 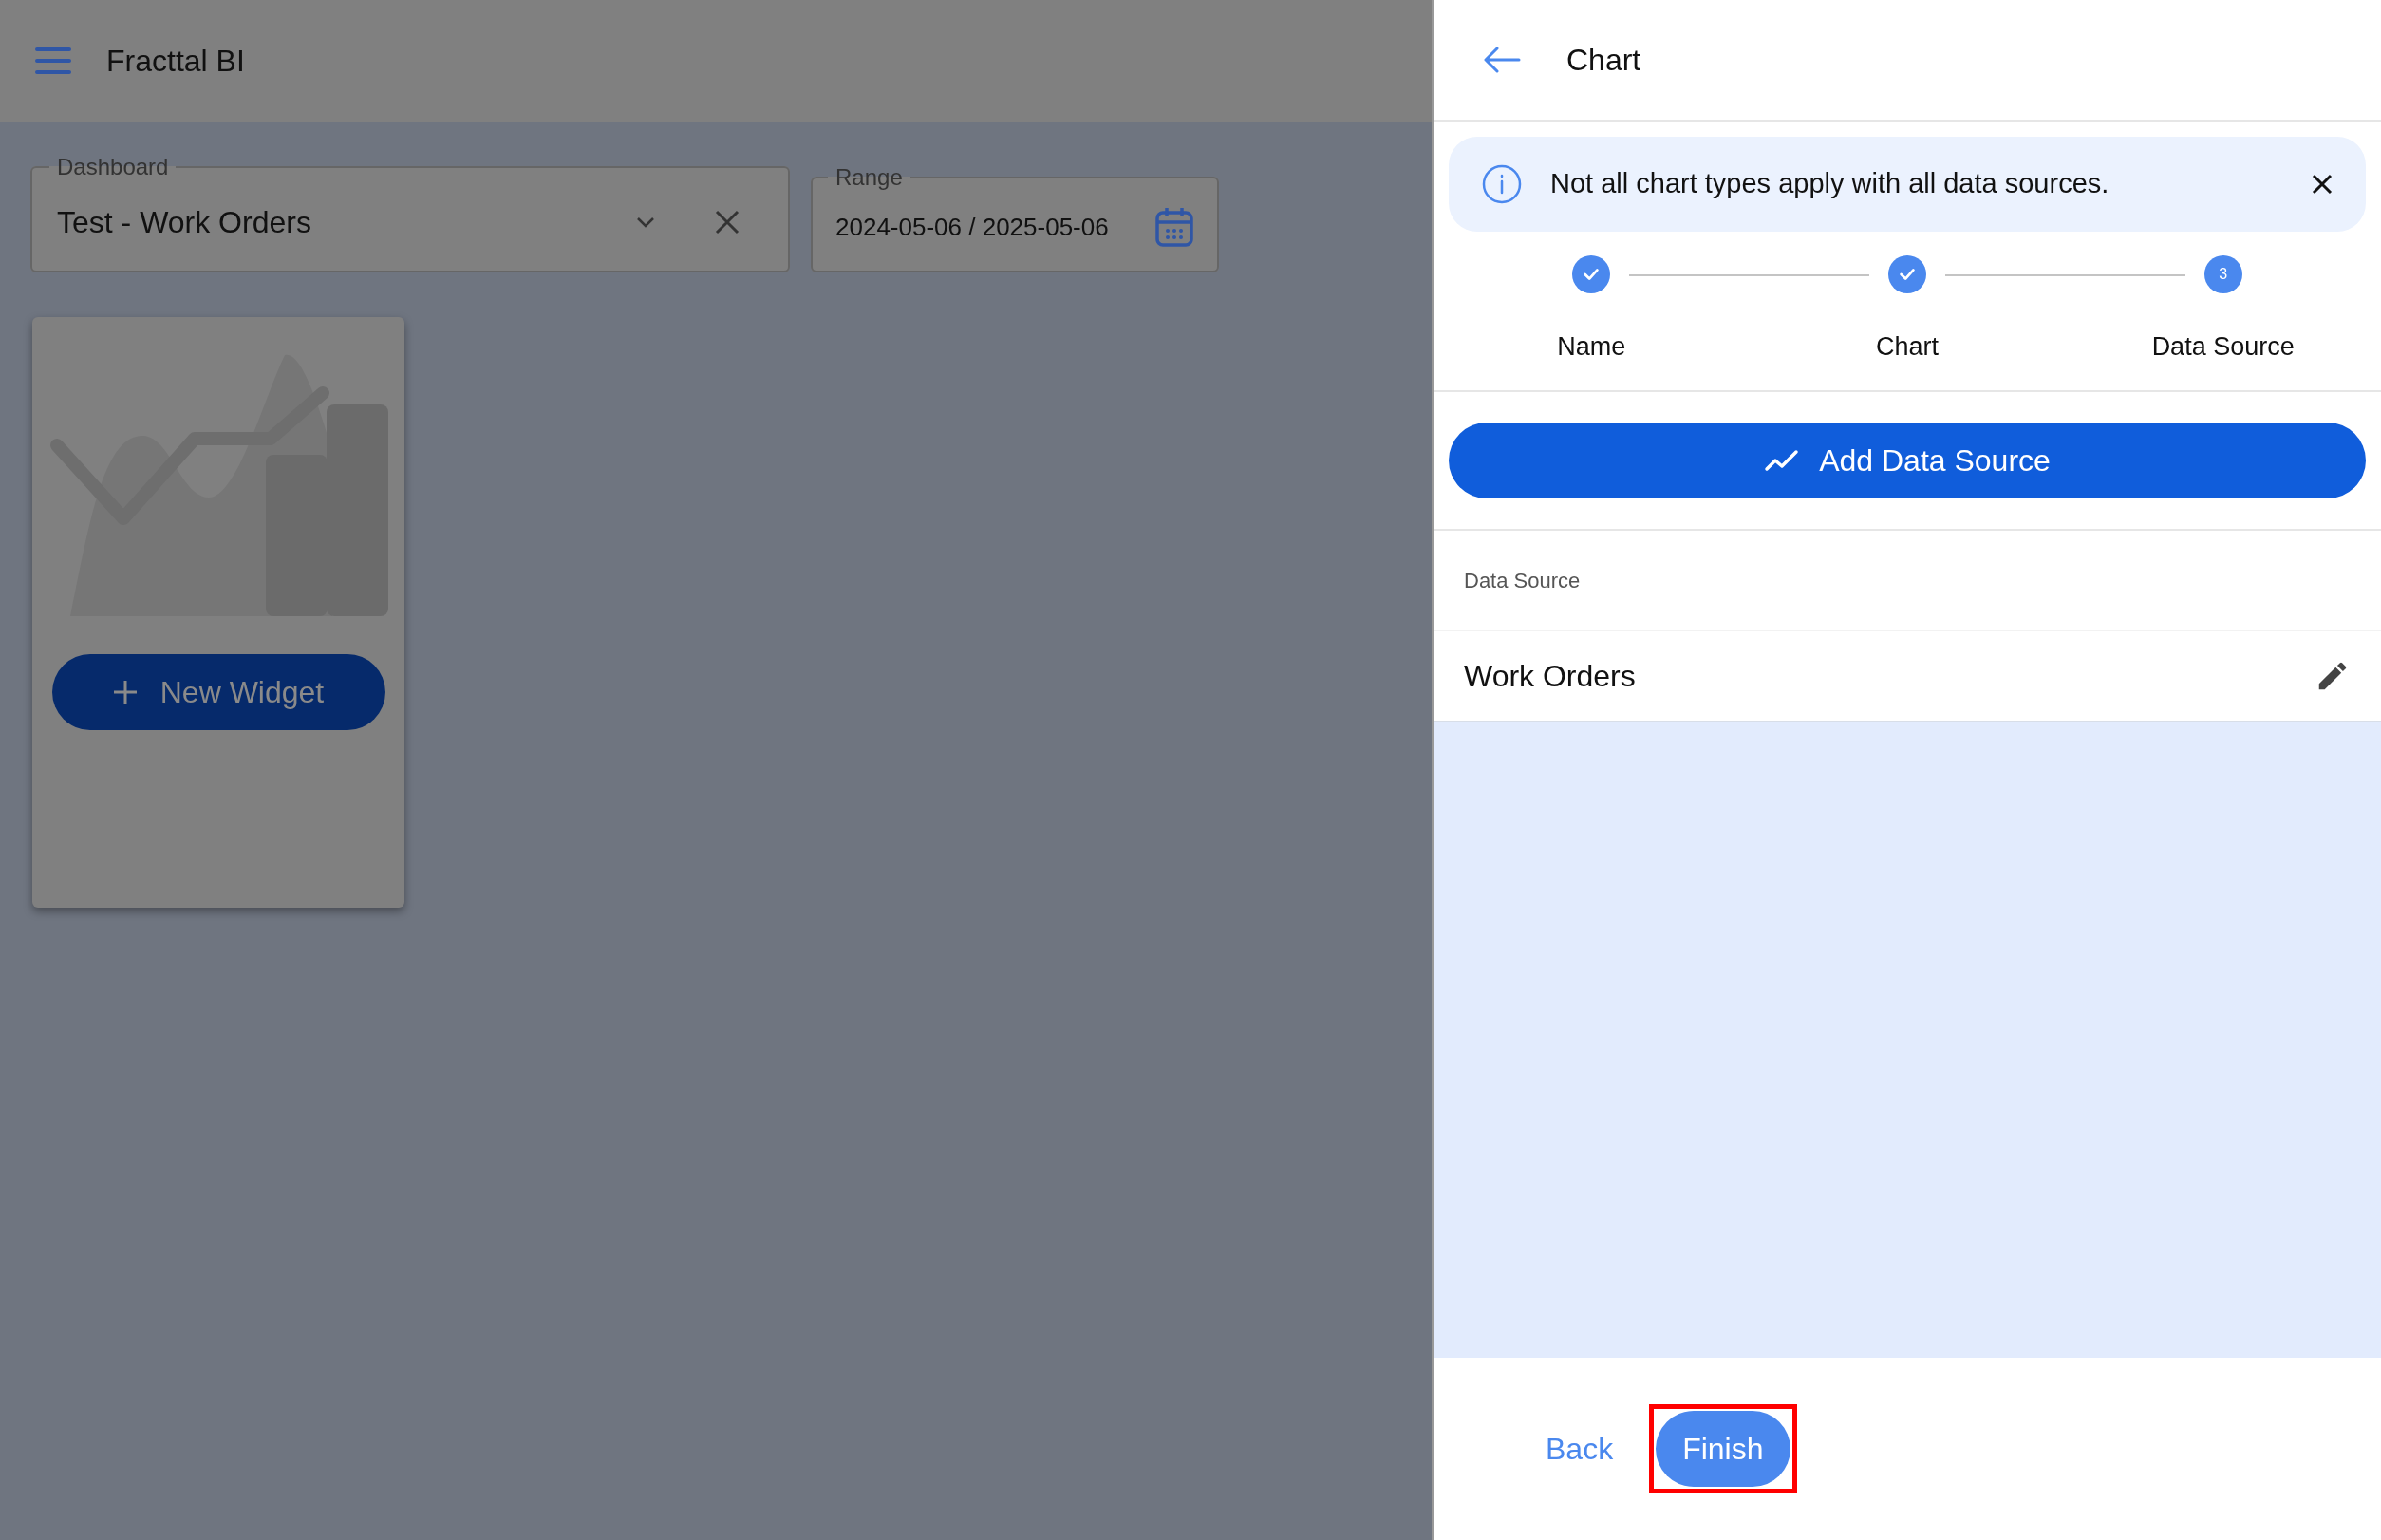 I want to click on data-source-name: Work Orders, so click(x=1550, y=676).